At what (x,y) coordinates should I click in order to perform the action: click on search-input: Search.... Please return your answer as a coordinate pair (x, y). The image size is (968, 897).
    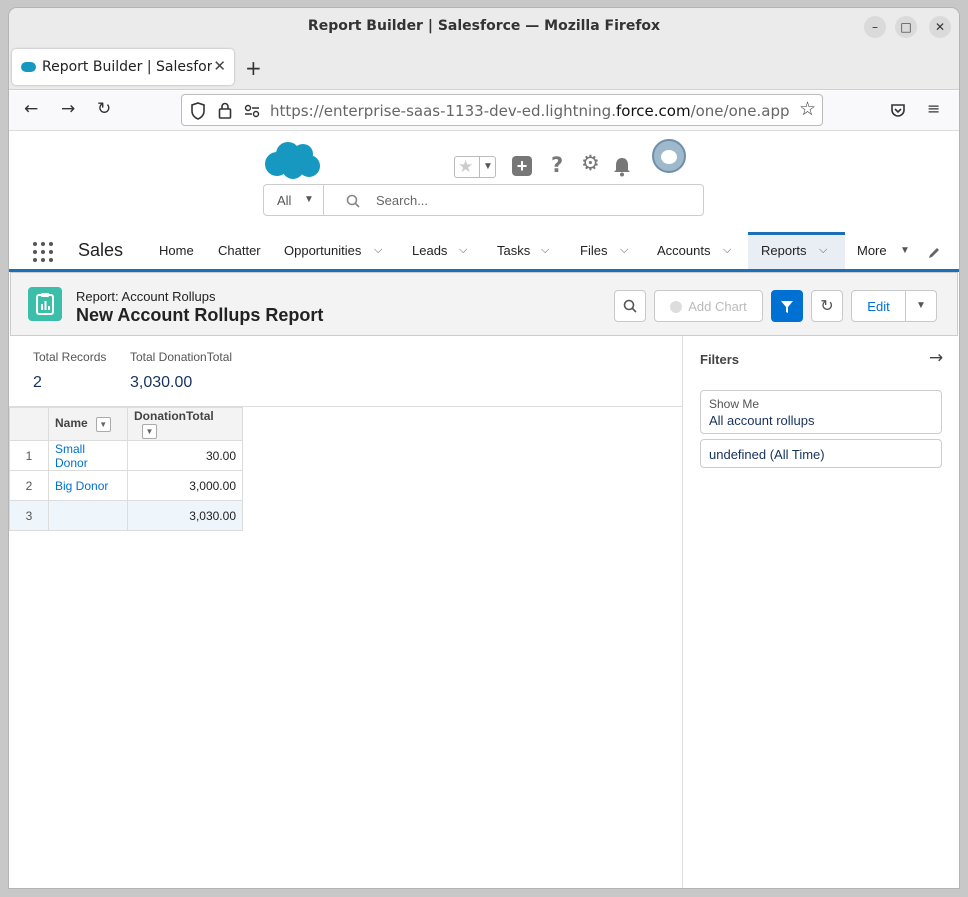
    Looking at the image, I should click on (402, 200).